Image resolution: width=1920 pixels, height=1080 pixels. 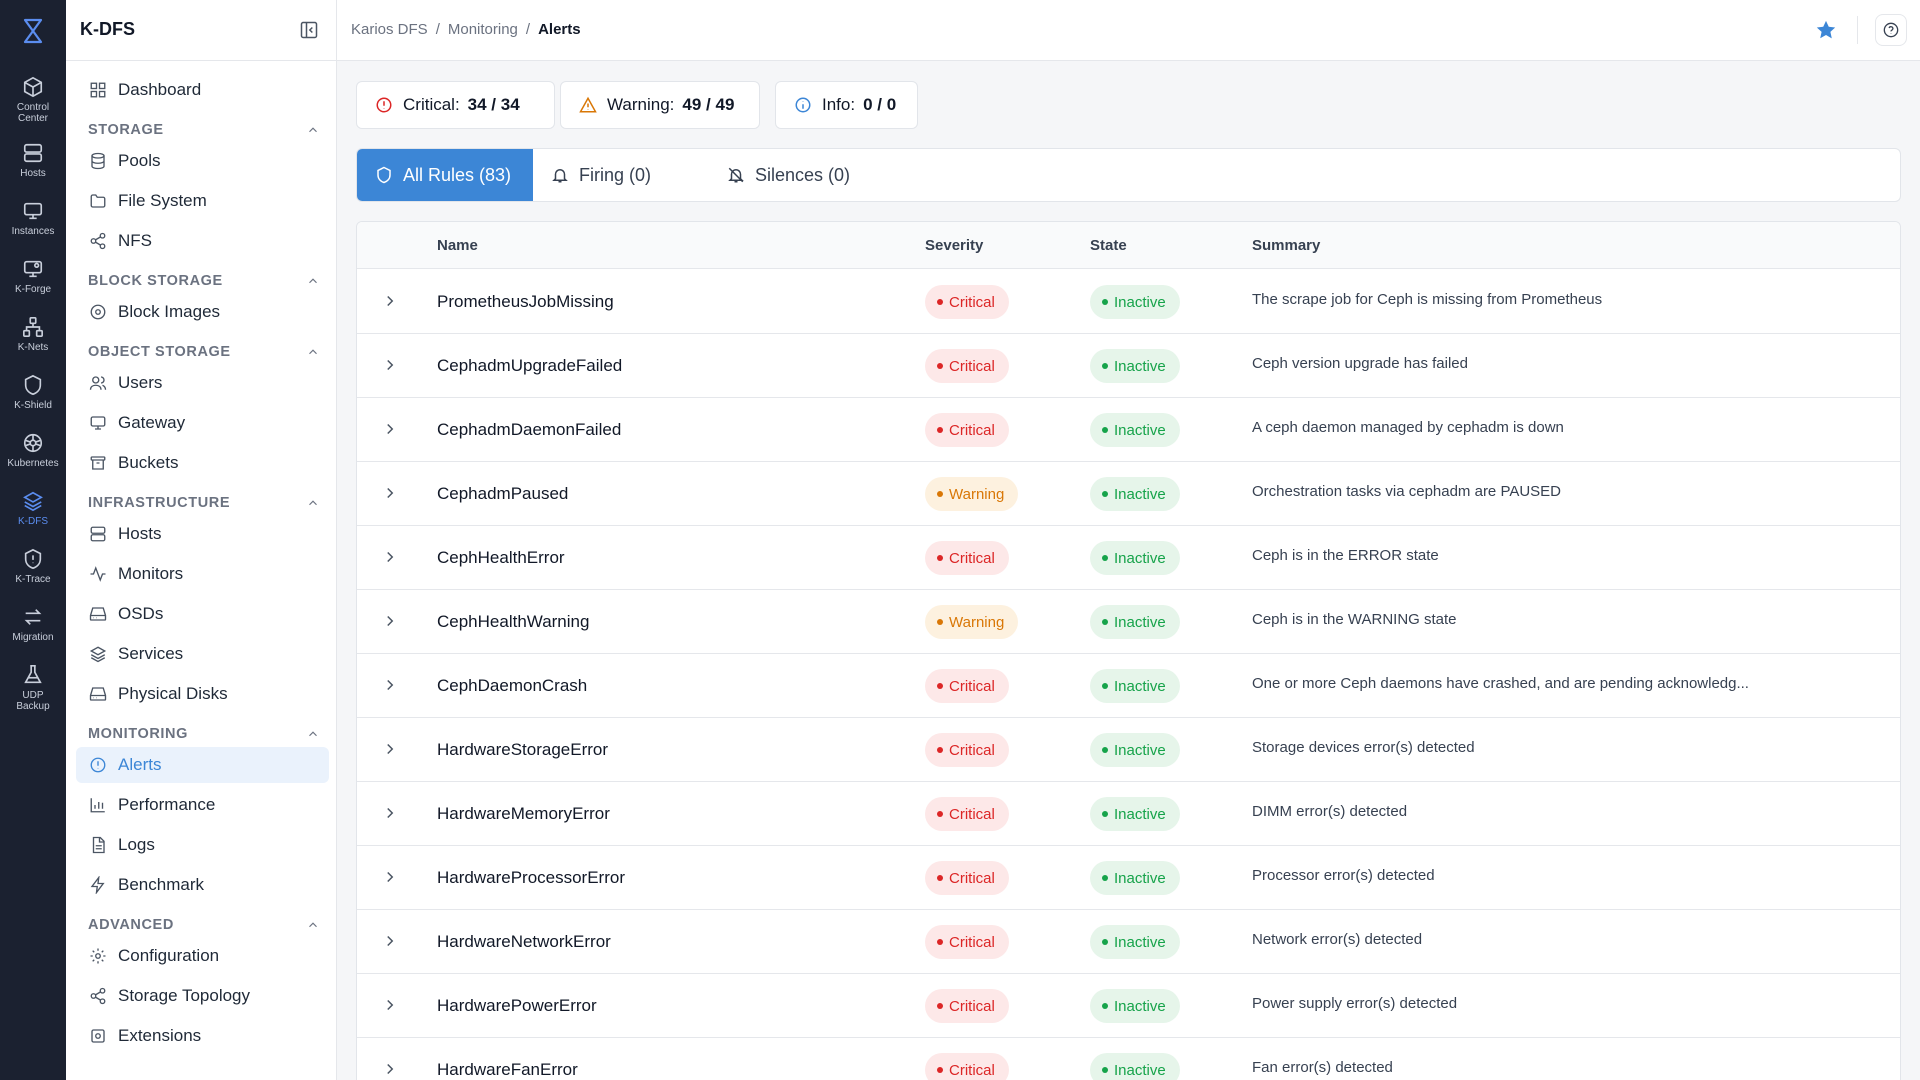 What do you see at coordinates (202, 805) in the screenshot?
I see `sidebar-item-performance: Performance` at bounding box center [202, 805].